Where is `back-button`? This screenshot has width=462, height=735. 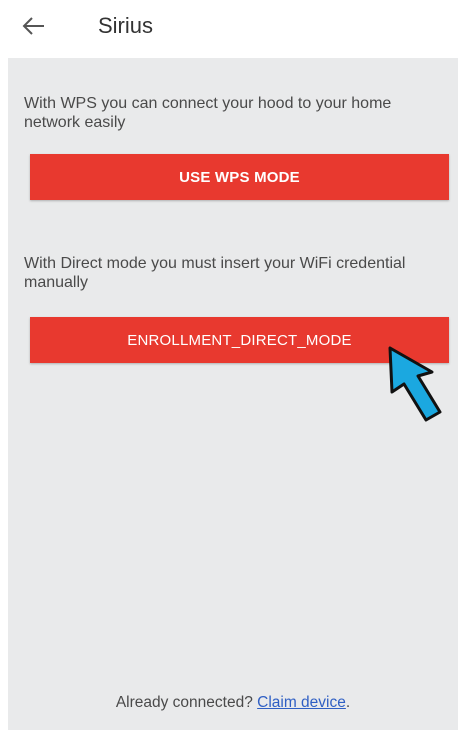
back-button is located at coordinates (36, 26).